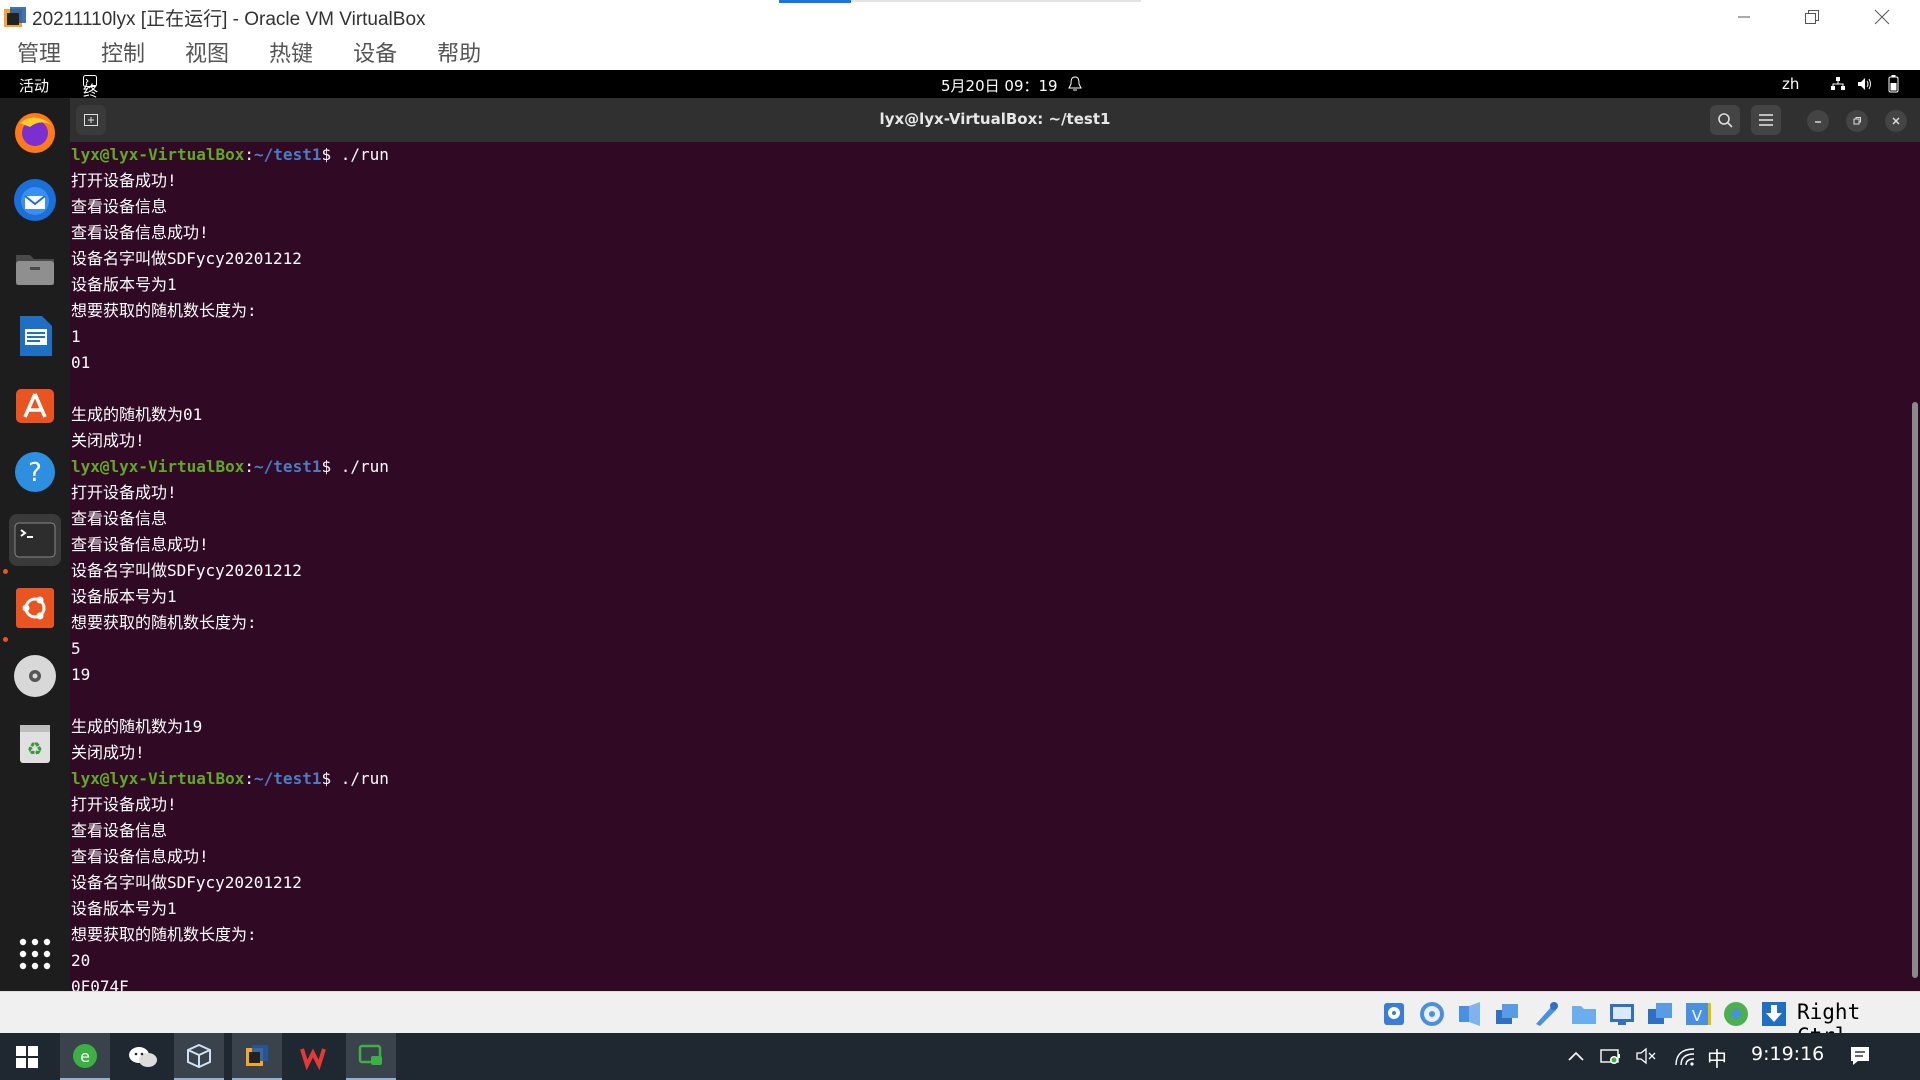  I want to click on dock-disc, so click(35, 676).